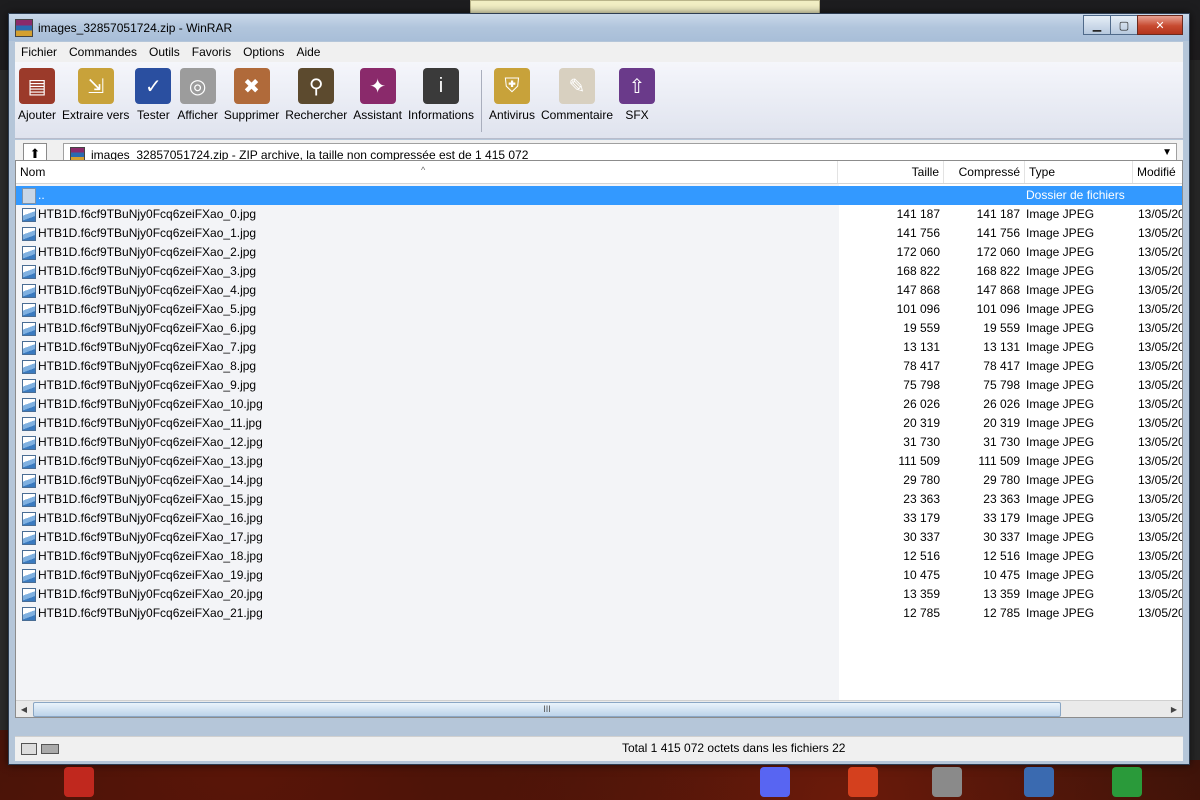 The image size is (1200, 800). Describe the element at coordinates (547, 709) in the screenshot. I see `scrollbar-thumb: III` at that location.